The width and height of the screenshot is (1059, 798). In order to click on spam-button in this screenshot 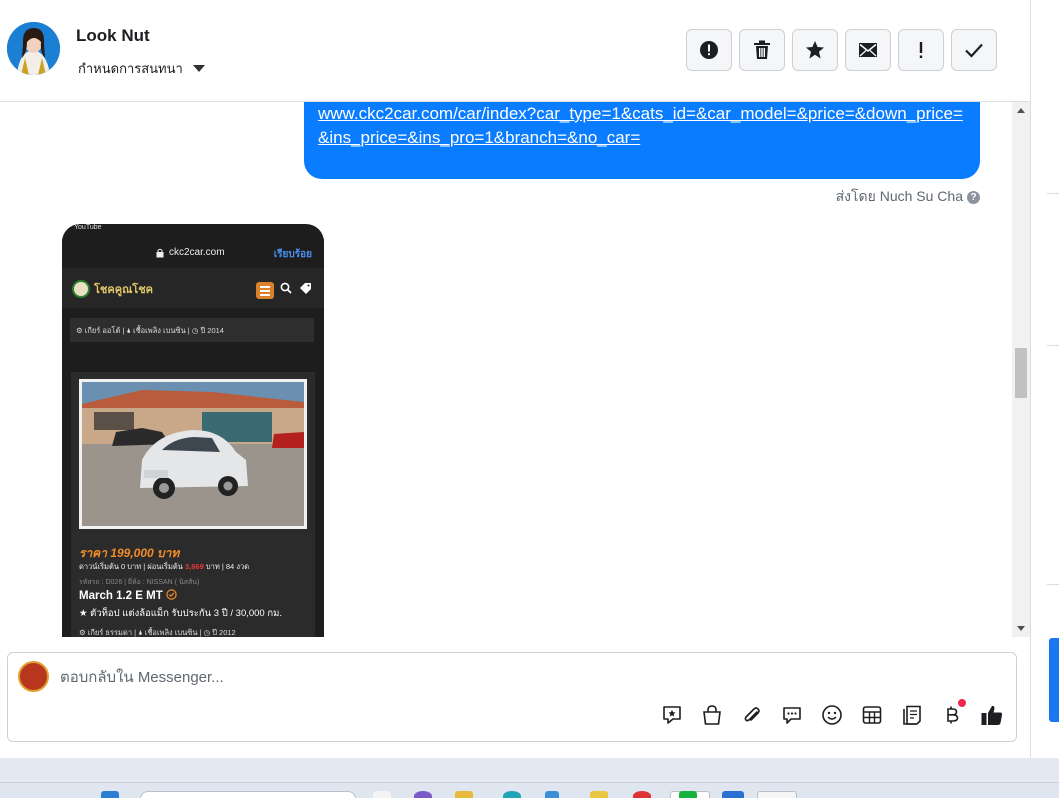, I will do `click(921, 50)`.